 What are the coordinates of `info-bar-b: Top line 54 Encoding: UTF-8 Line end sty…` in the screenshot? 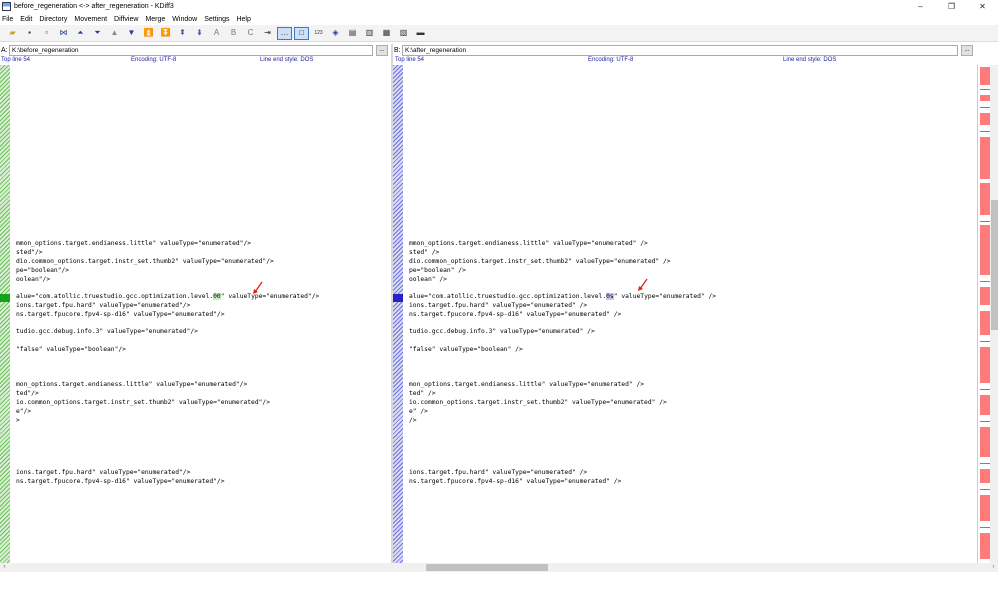 It's located at (685, 60).